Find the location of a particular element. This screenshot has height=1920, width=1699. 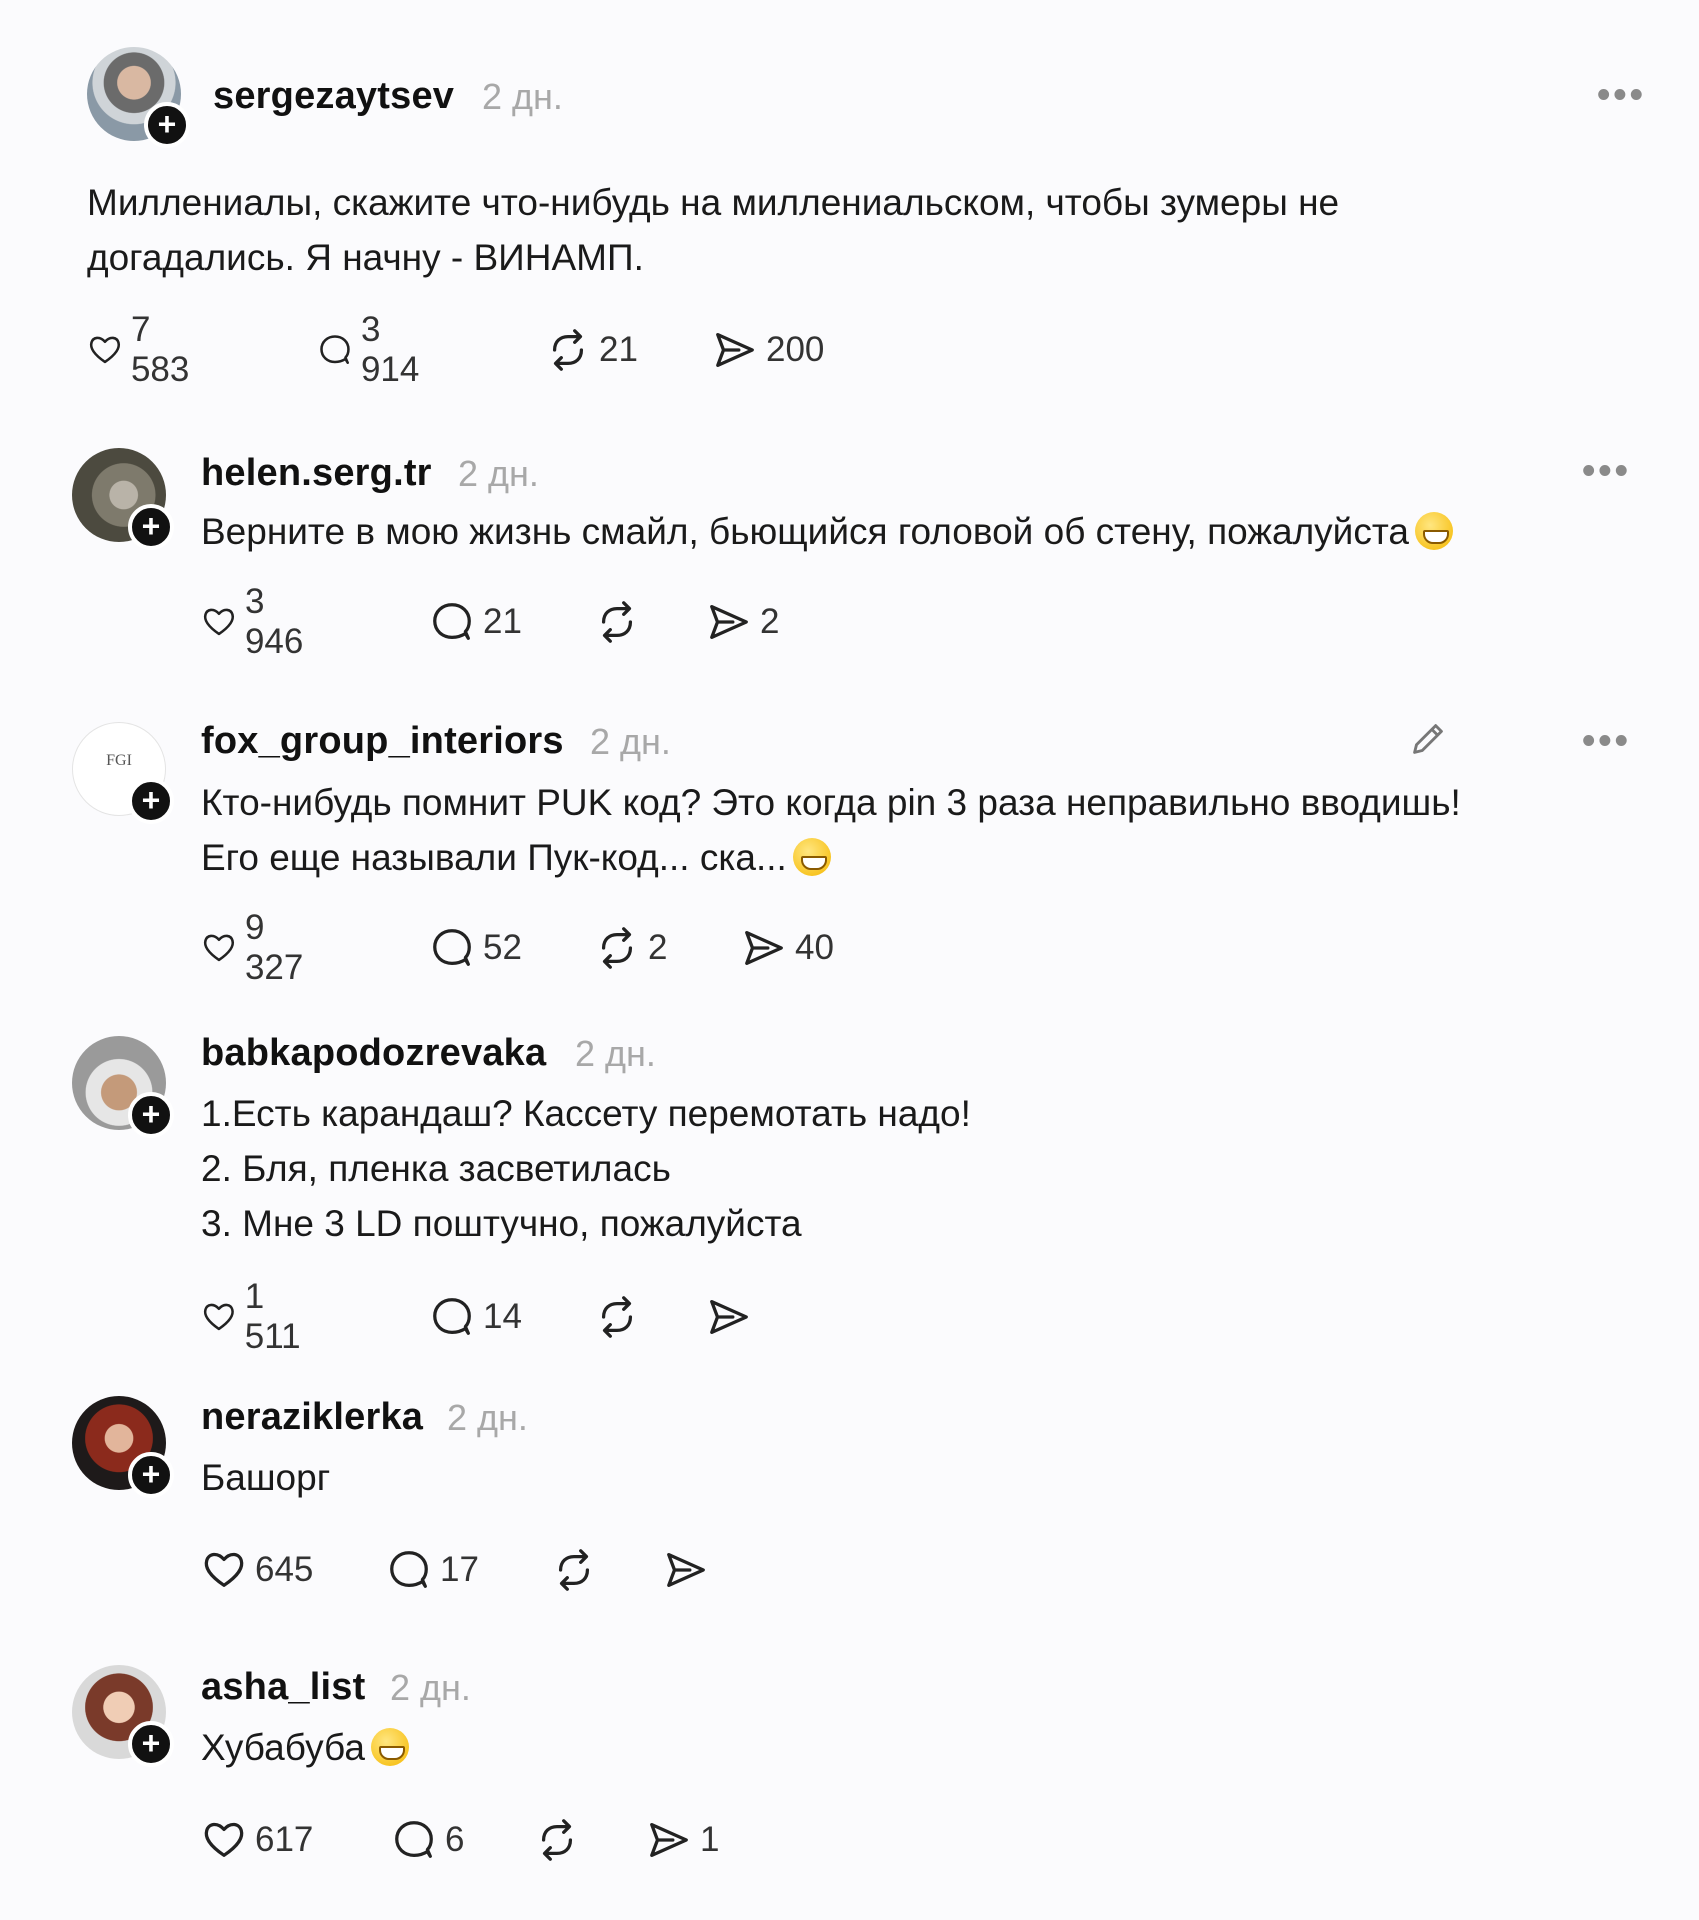

like-count: 3 946 is located at coordinates (274, 621).